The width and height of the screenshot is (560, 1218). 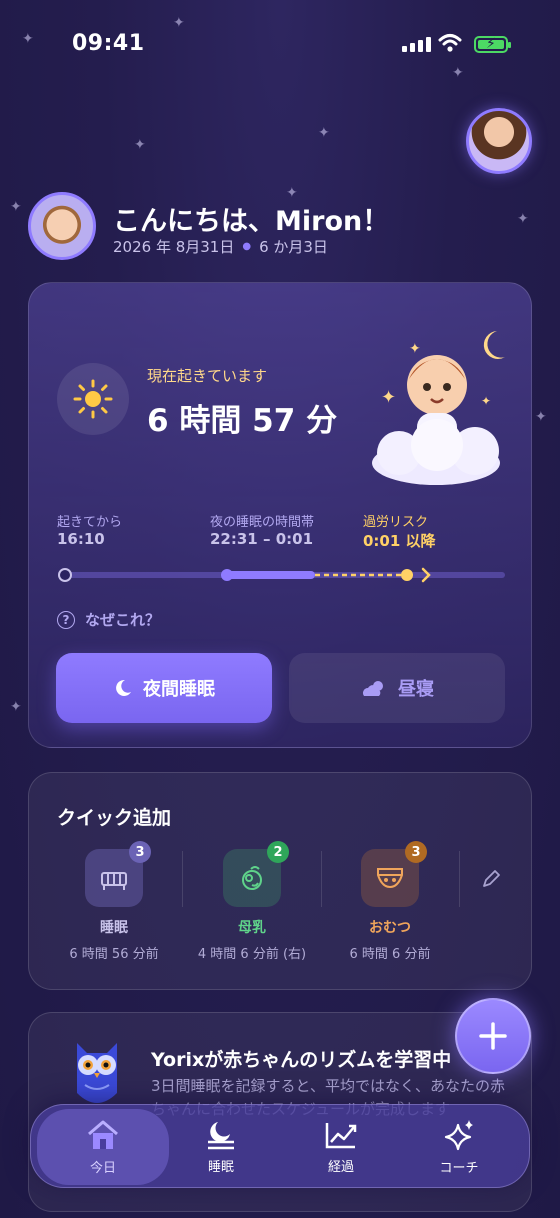 I want to click on baby-on-cloud-illustration: ✦ ✦ ✦, so click(x=438, y=408).